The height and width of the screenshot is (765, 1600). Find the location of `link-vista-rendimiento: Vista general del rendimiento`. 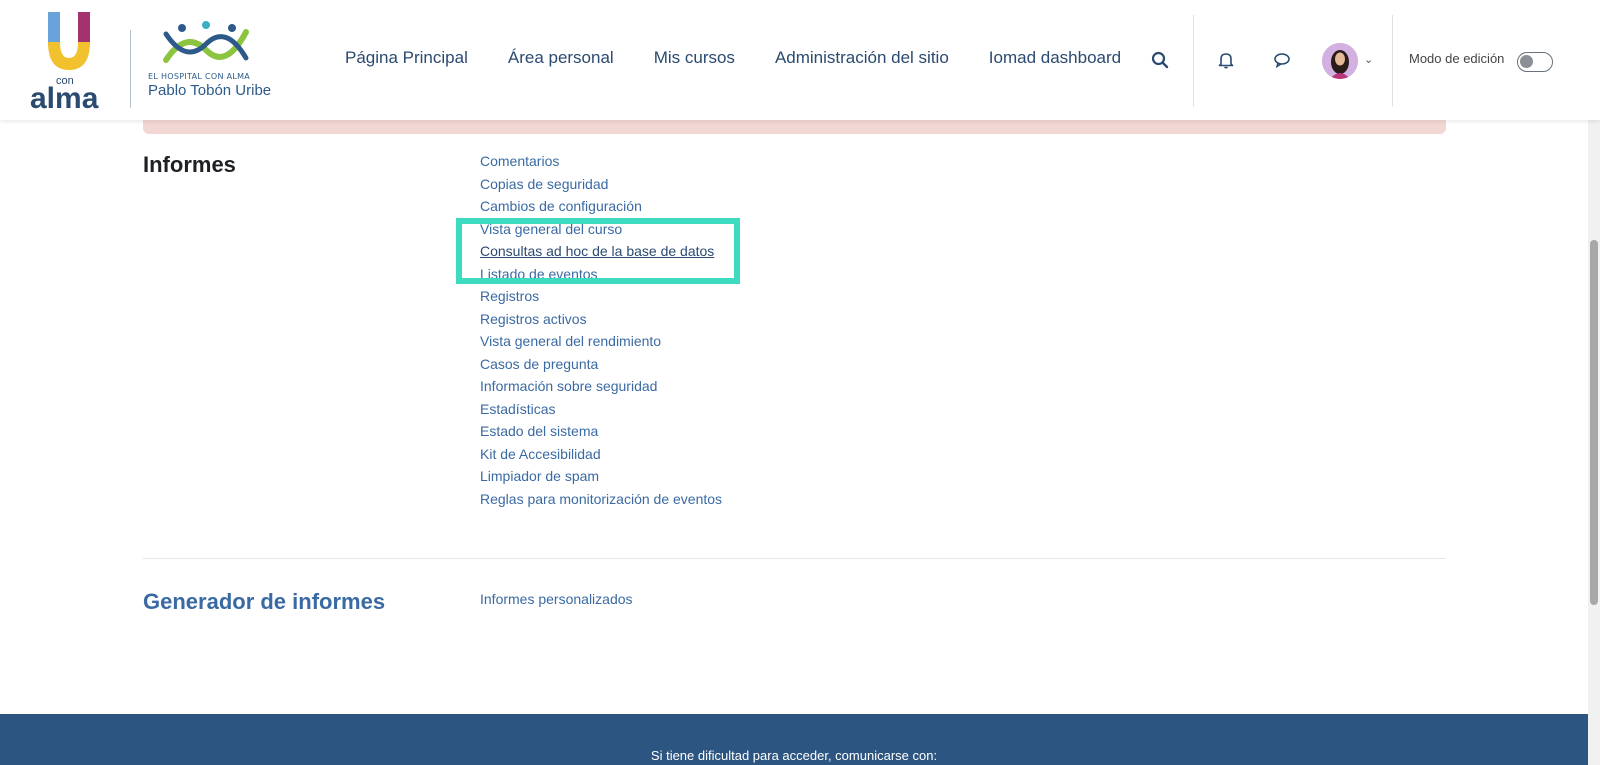

link-vista-rendimiento: Vista general del rendimiento is located at coordinates (601, 341).